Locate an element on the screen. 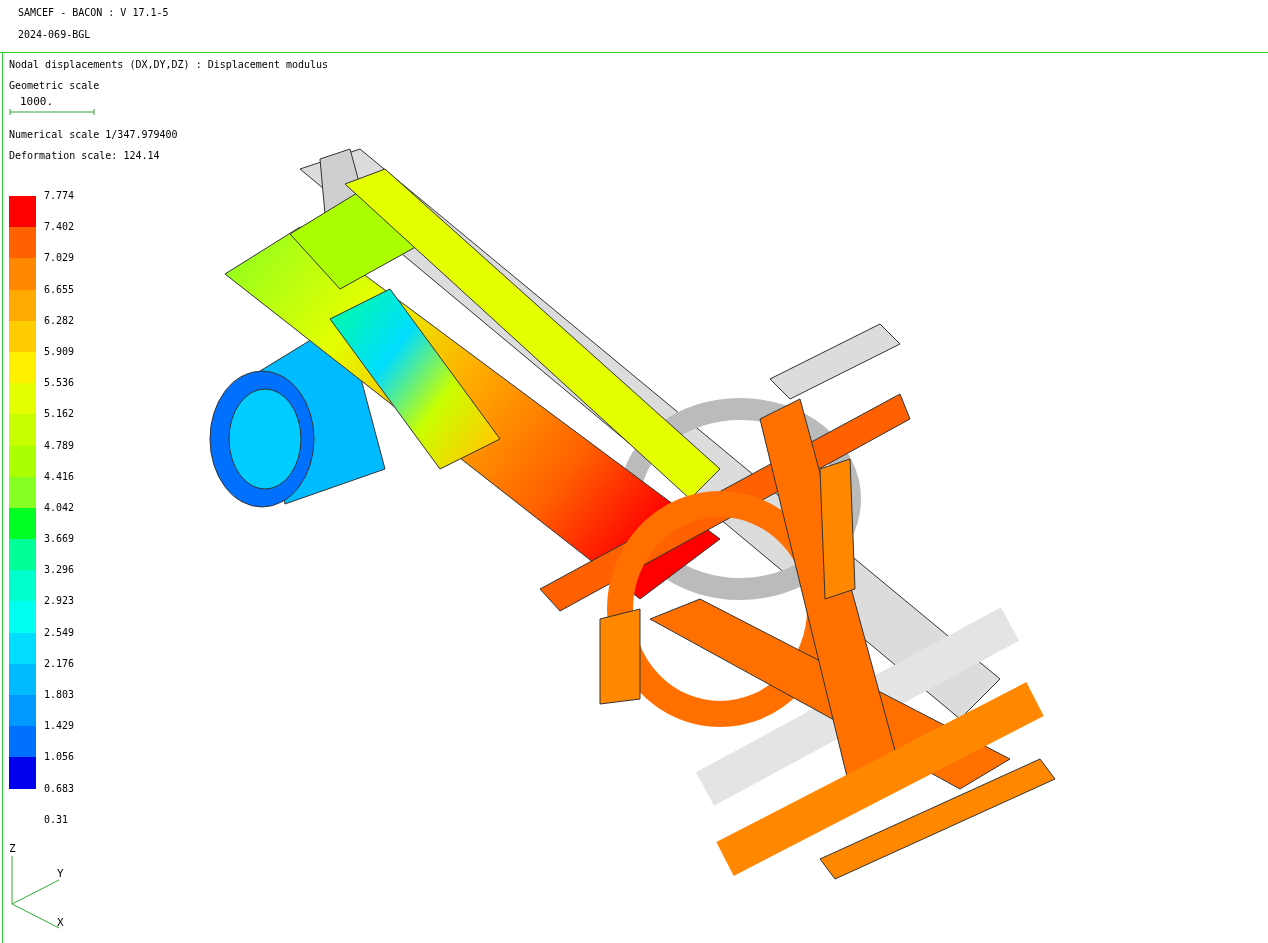  scale-bar-icon is located at coordinates (52, 112).